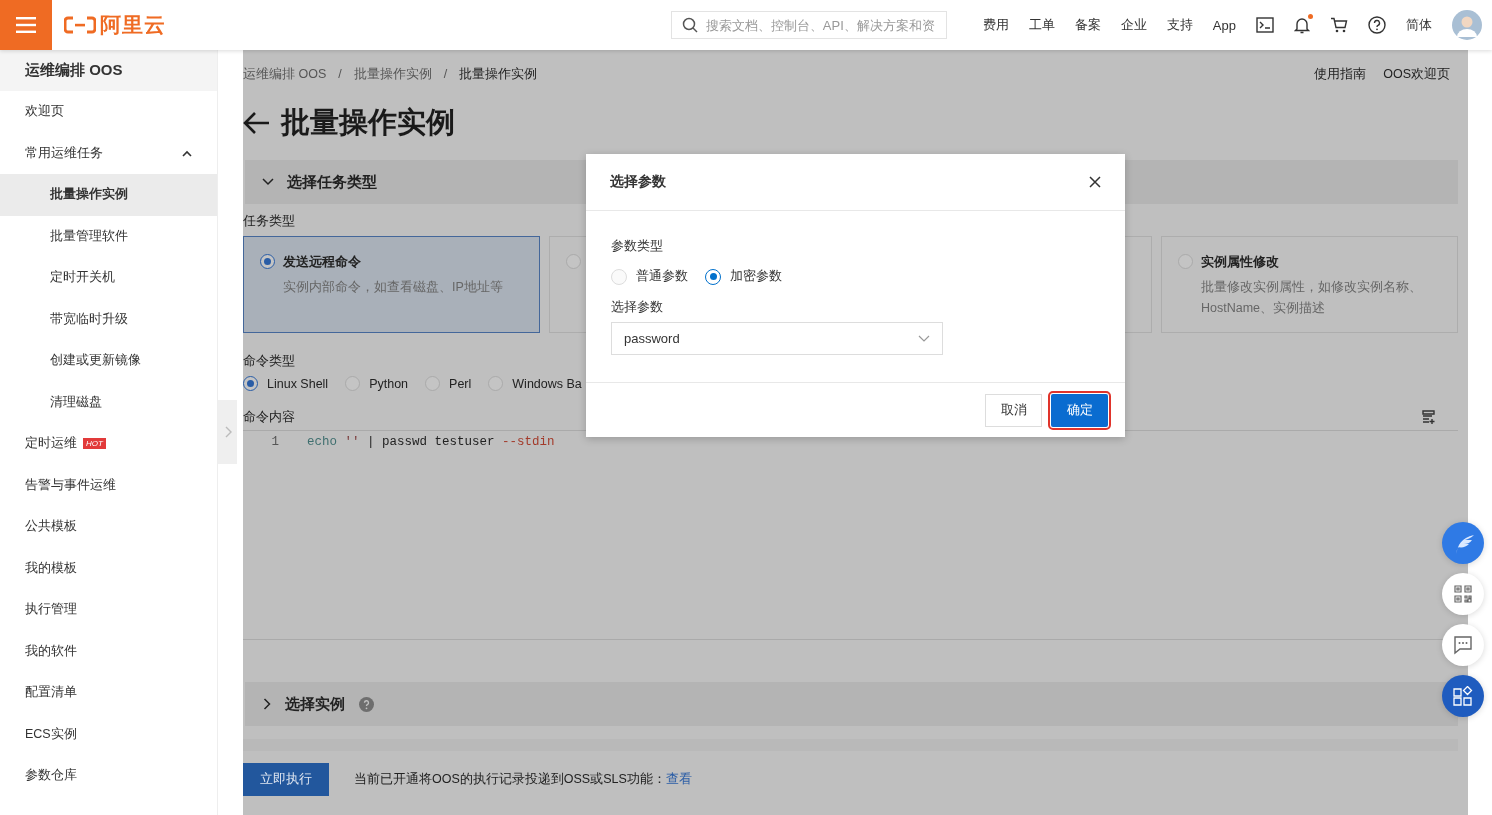  What do you see at coordinates (269, 221) in the screenshot?
I see `field-label: 任务类型` at bounding box center [269, 221].